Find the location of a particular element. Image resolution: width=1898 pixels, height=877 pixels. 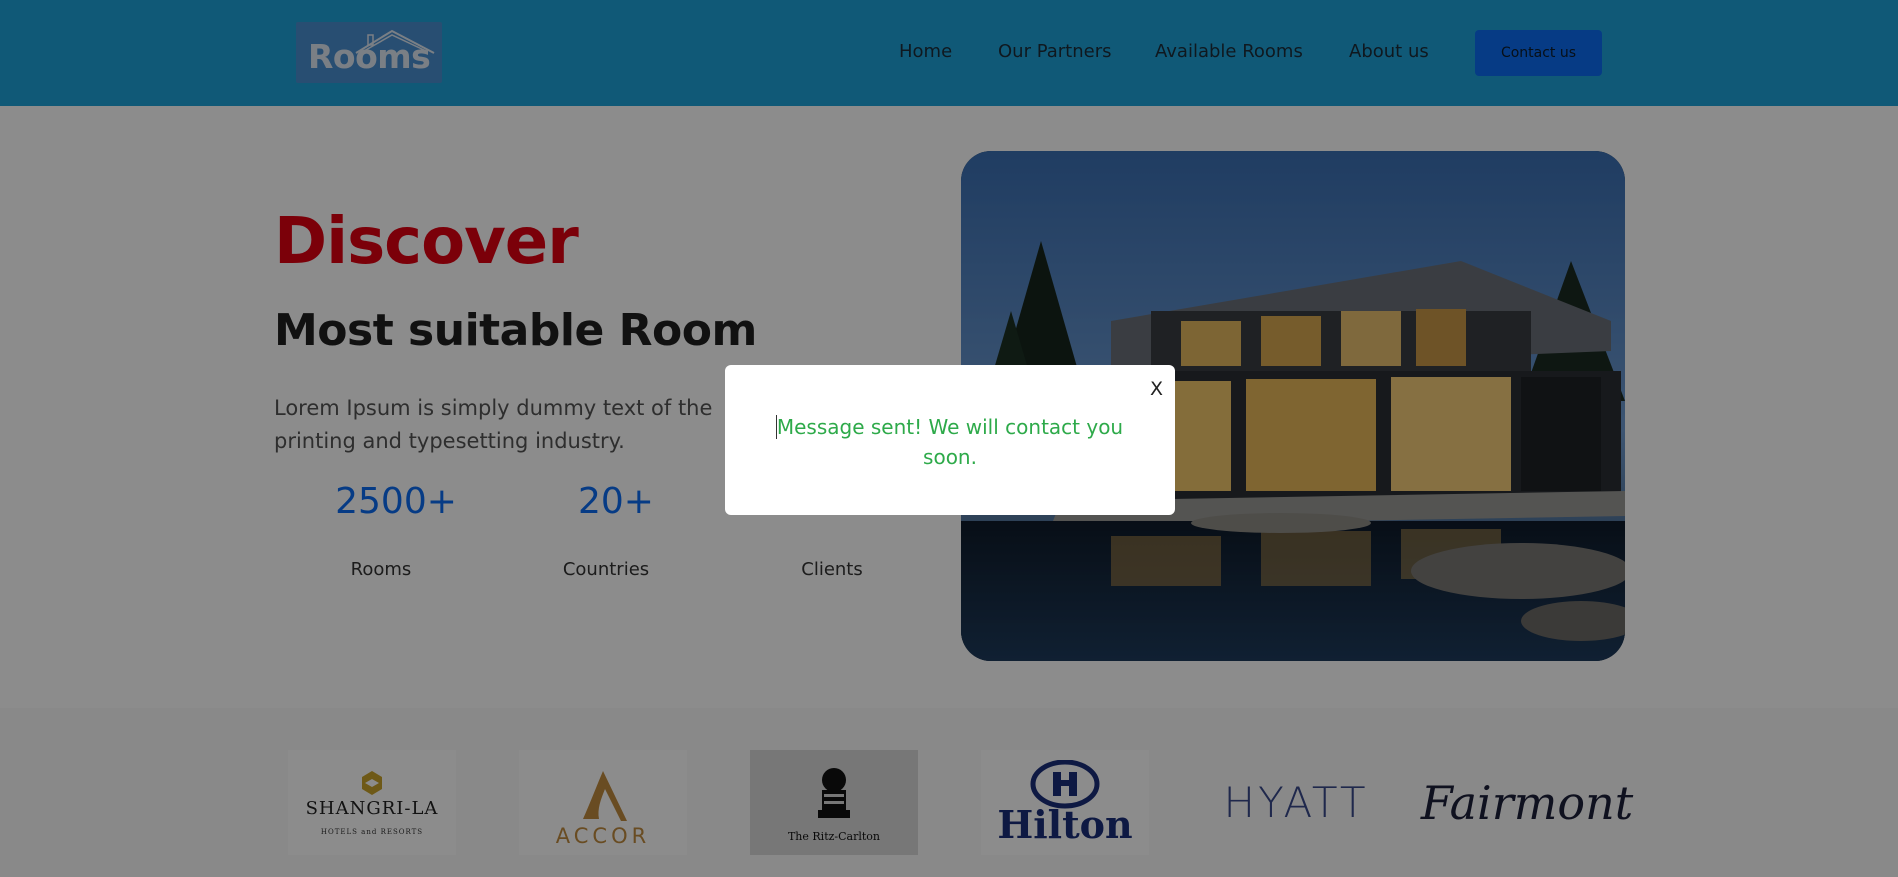

modal-close-button: X is located at coordinates (1156, 389).